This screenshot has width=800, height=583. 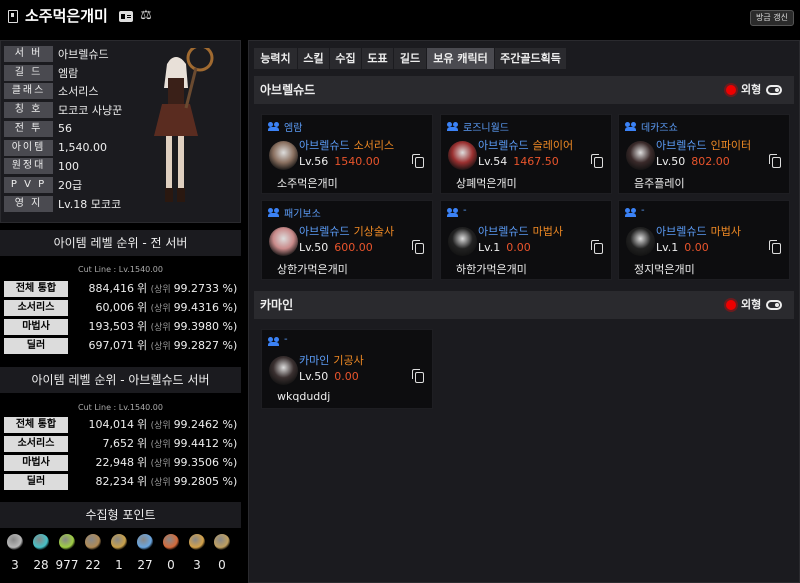 What do you see at coordinates (302, 214) in the screenshot?
I see `guild-name: 패기보소` at bounding box center [302, 214].